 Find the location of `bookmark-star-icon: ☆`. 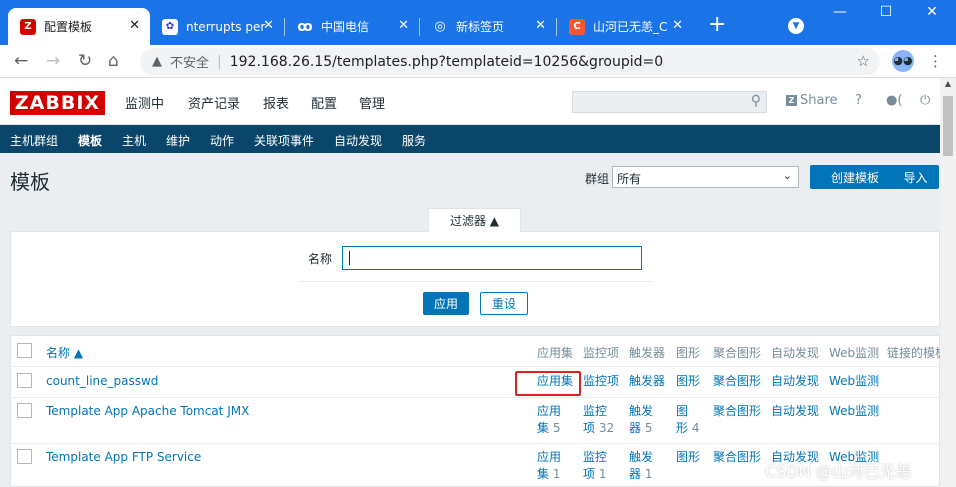

bookmark-star-icon: ☆ is located at coordinates (863, 61).